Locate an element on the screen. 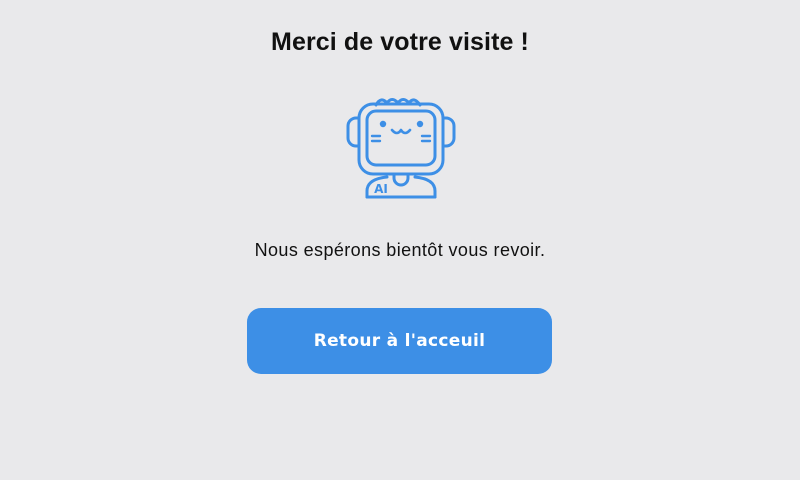 Image resolution: width=800 pixels, height=480 pixels. farewell-message: Nous espérons bientôt vous revoir. is located at coordinates (400, 250).